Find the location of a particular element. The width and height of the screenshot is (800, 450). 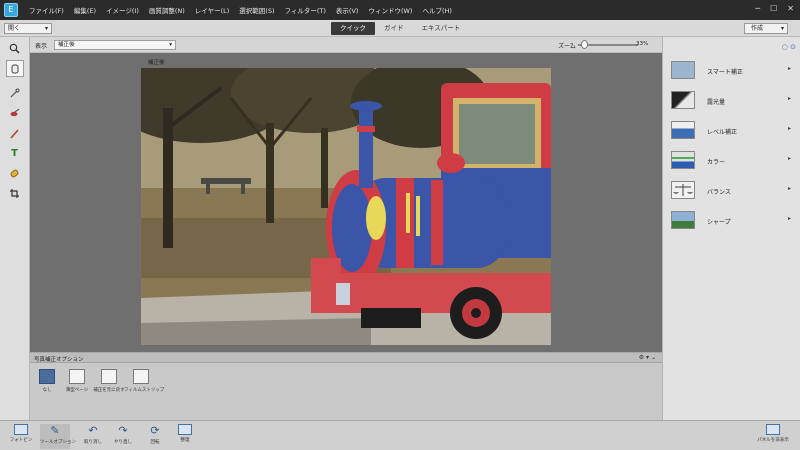

bin-item-revert: 補正を元に戻す is located at coordinates (109, 381).